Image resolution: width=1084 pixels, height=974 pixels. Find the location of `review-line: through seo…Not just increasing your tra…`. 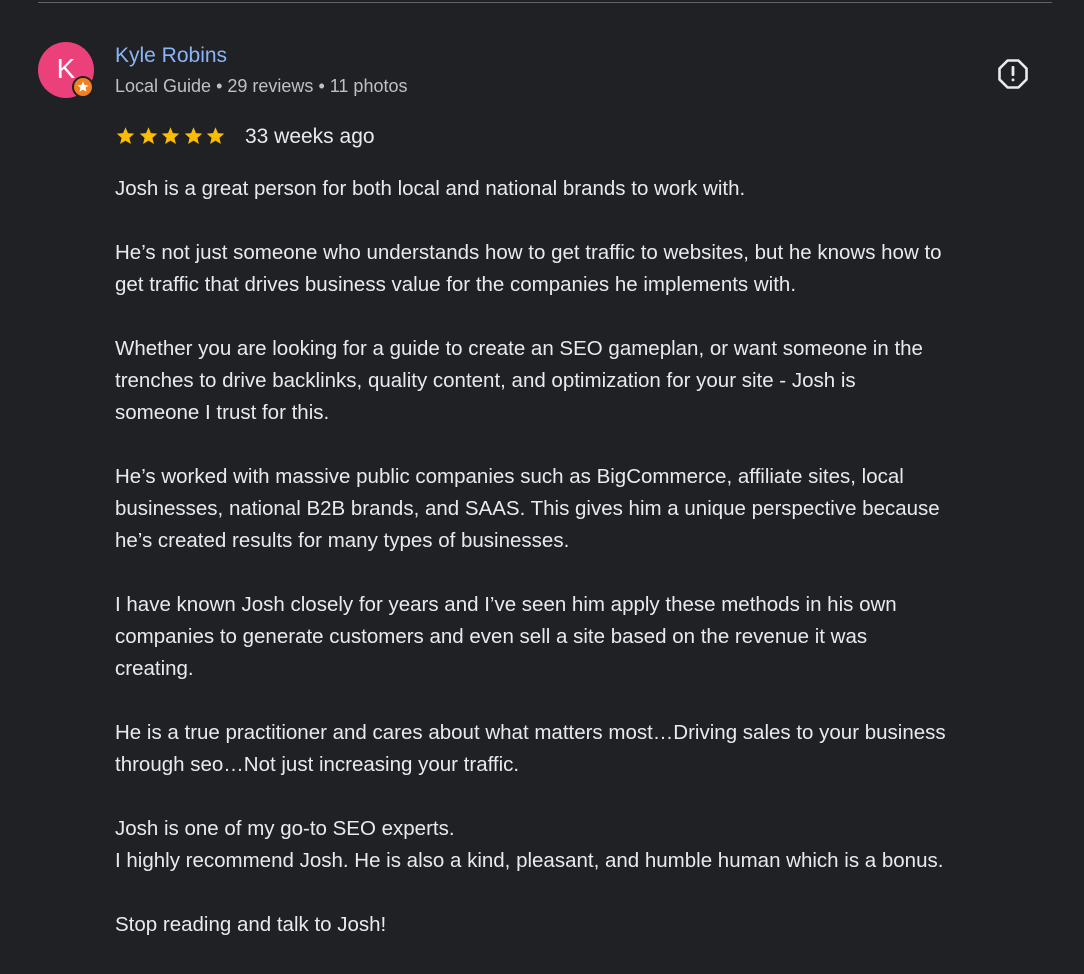

review-line: through seo…Not just increasing your tra… is located at coordinates (317, 764).